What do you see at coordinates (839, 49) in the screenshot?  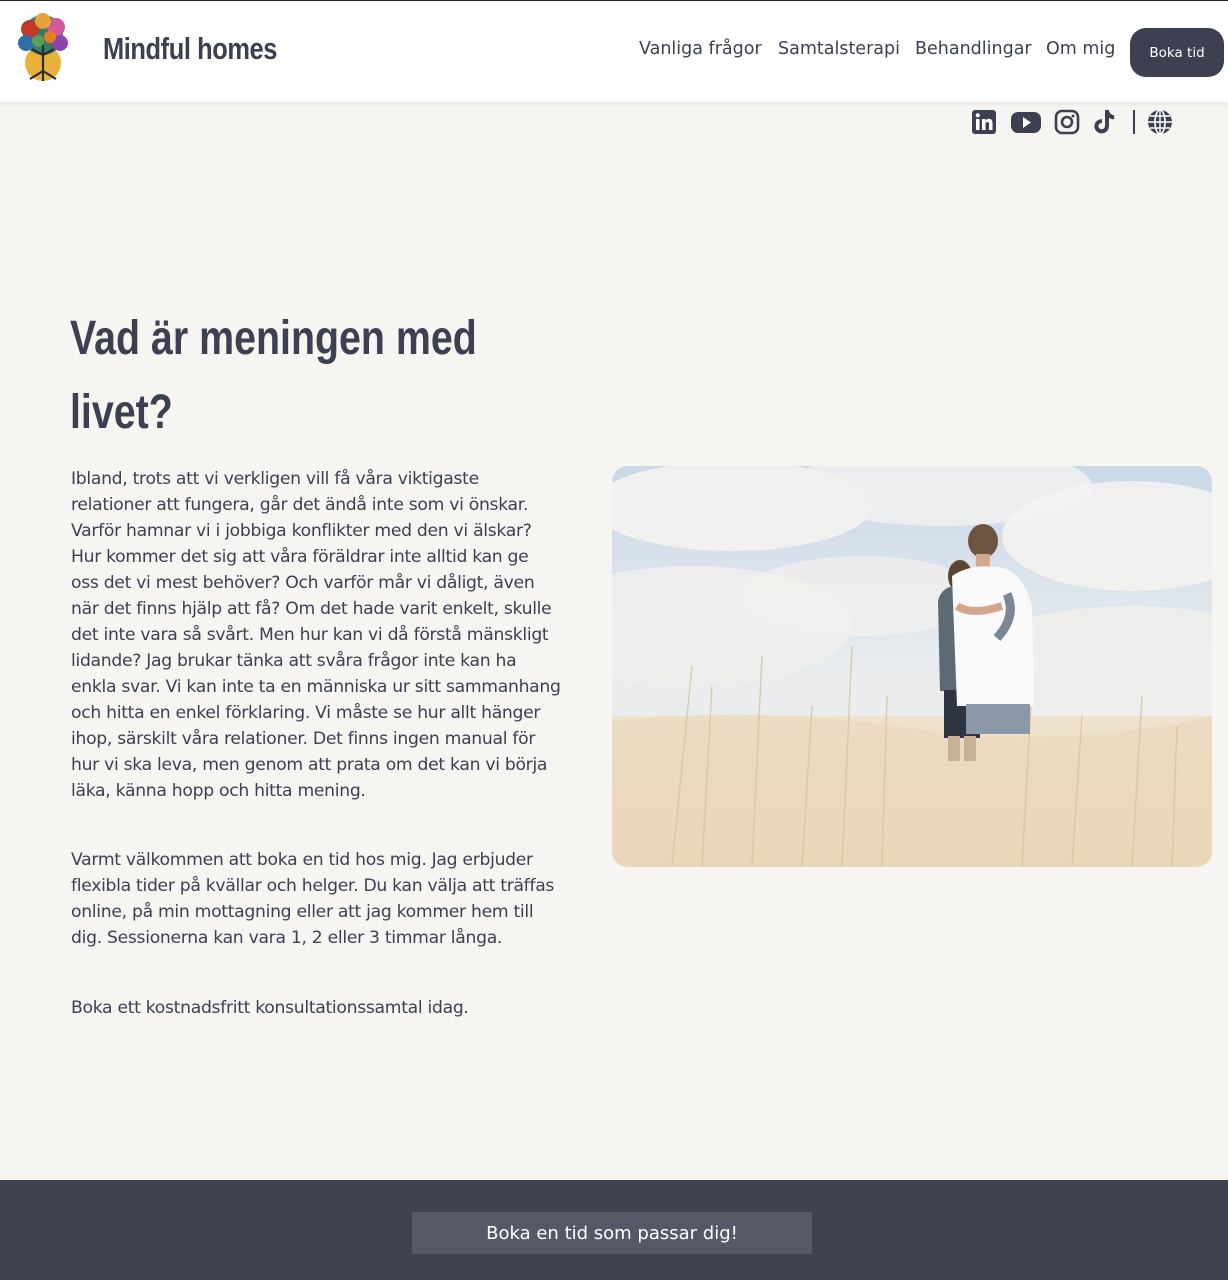 I see `nav-link-talk-therapy: Samtalsterapi` at bounding box center [839, 49].